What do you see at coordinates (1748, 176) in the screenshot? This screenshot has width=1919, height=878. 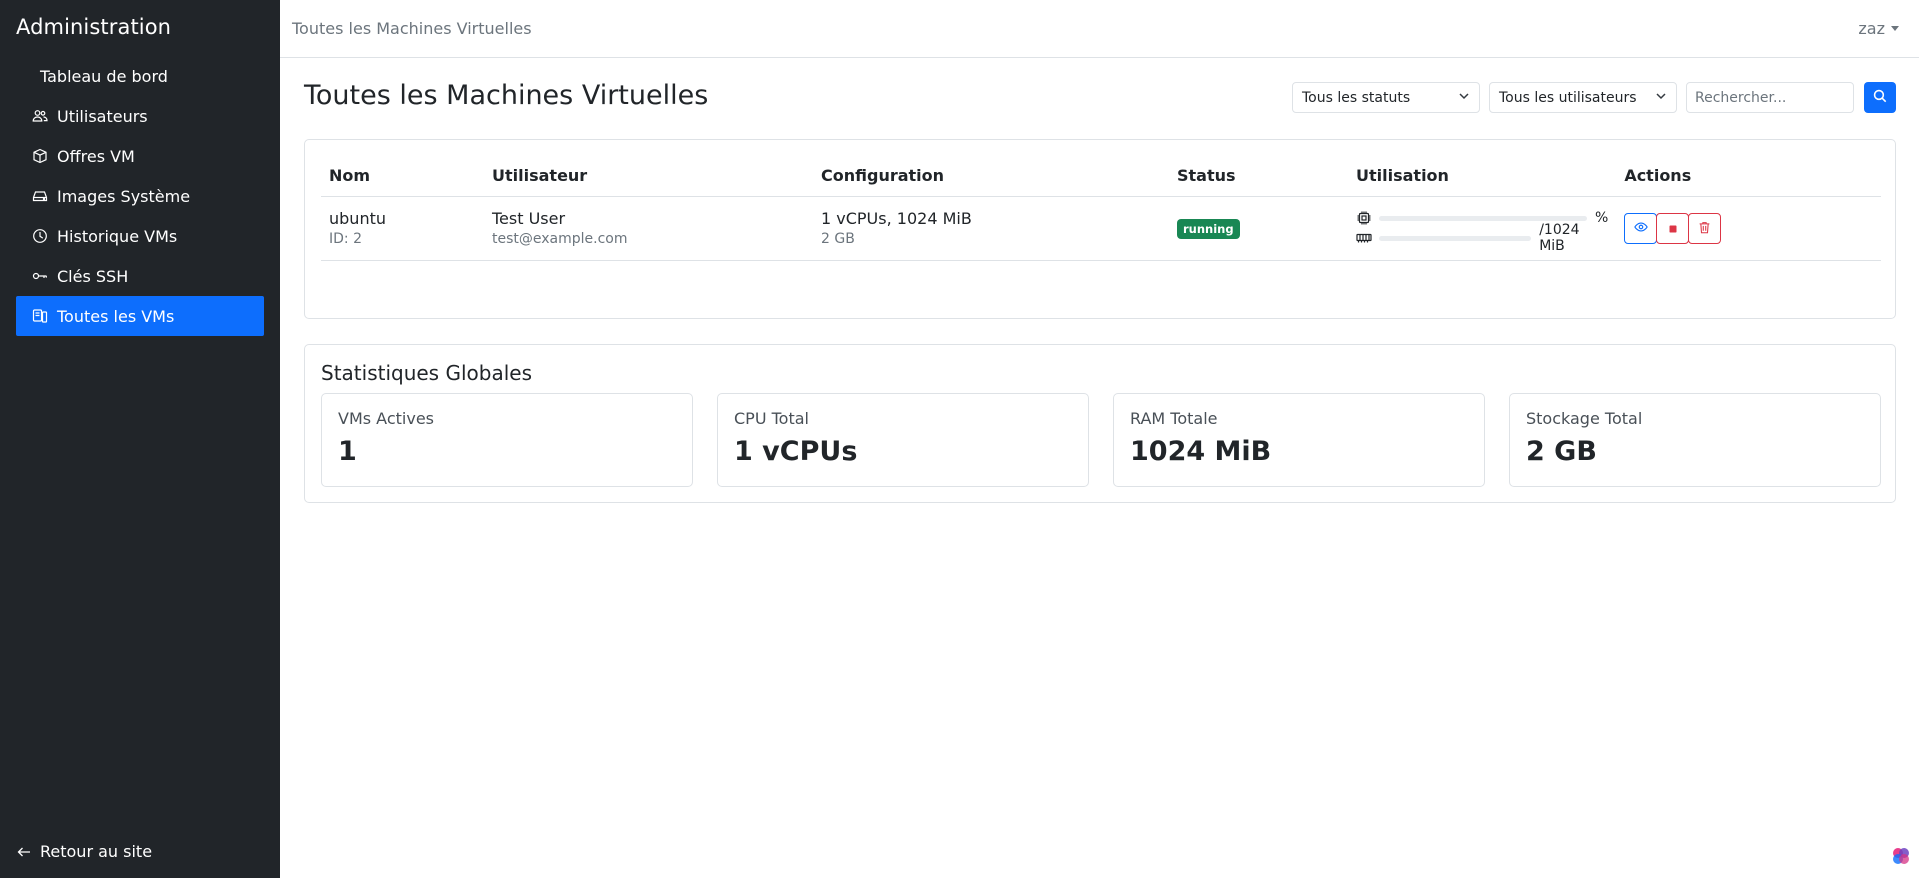 I see `column-header-actions: Actions` at bounding box center [1748, 176].